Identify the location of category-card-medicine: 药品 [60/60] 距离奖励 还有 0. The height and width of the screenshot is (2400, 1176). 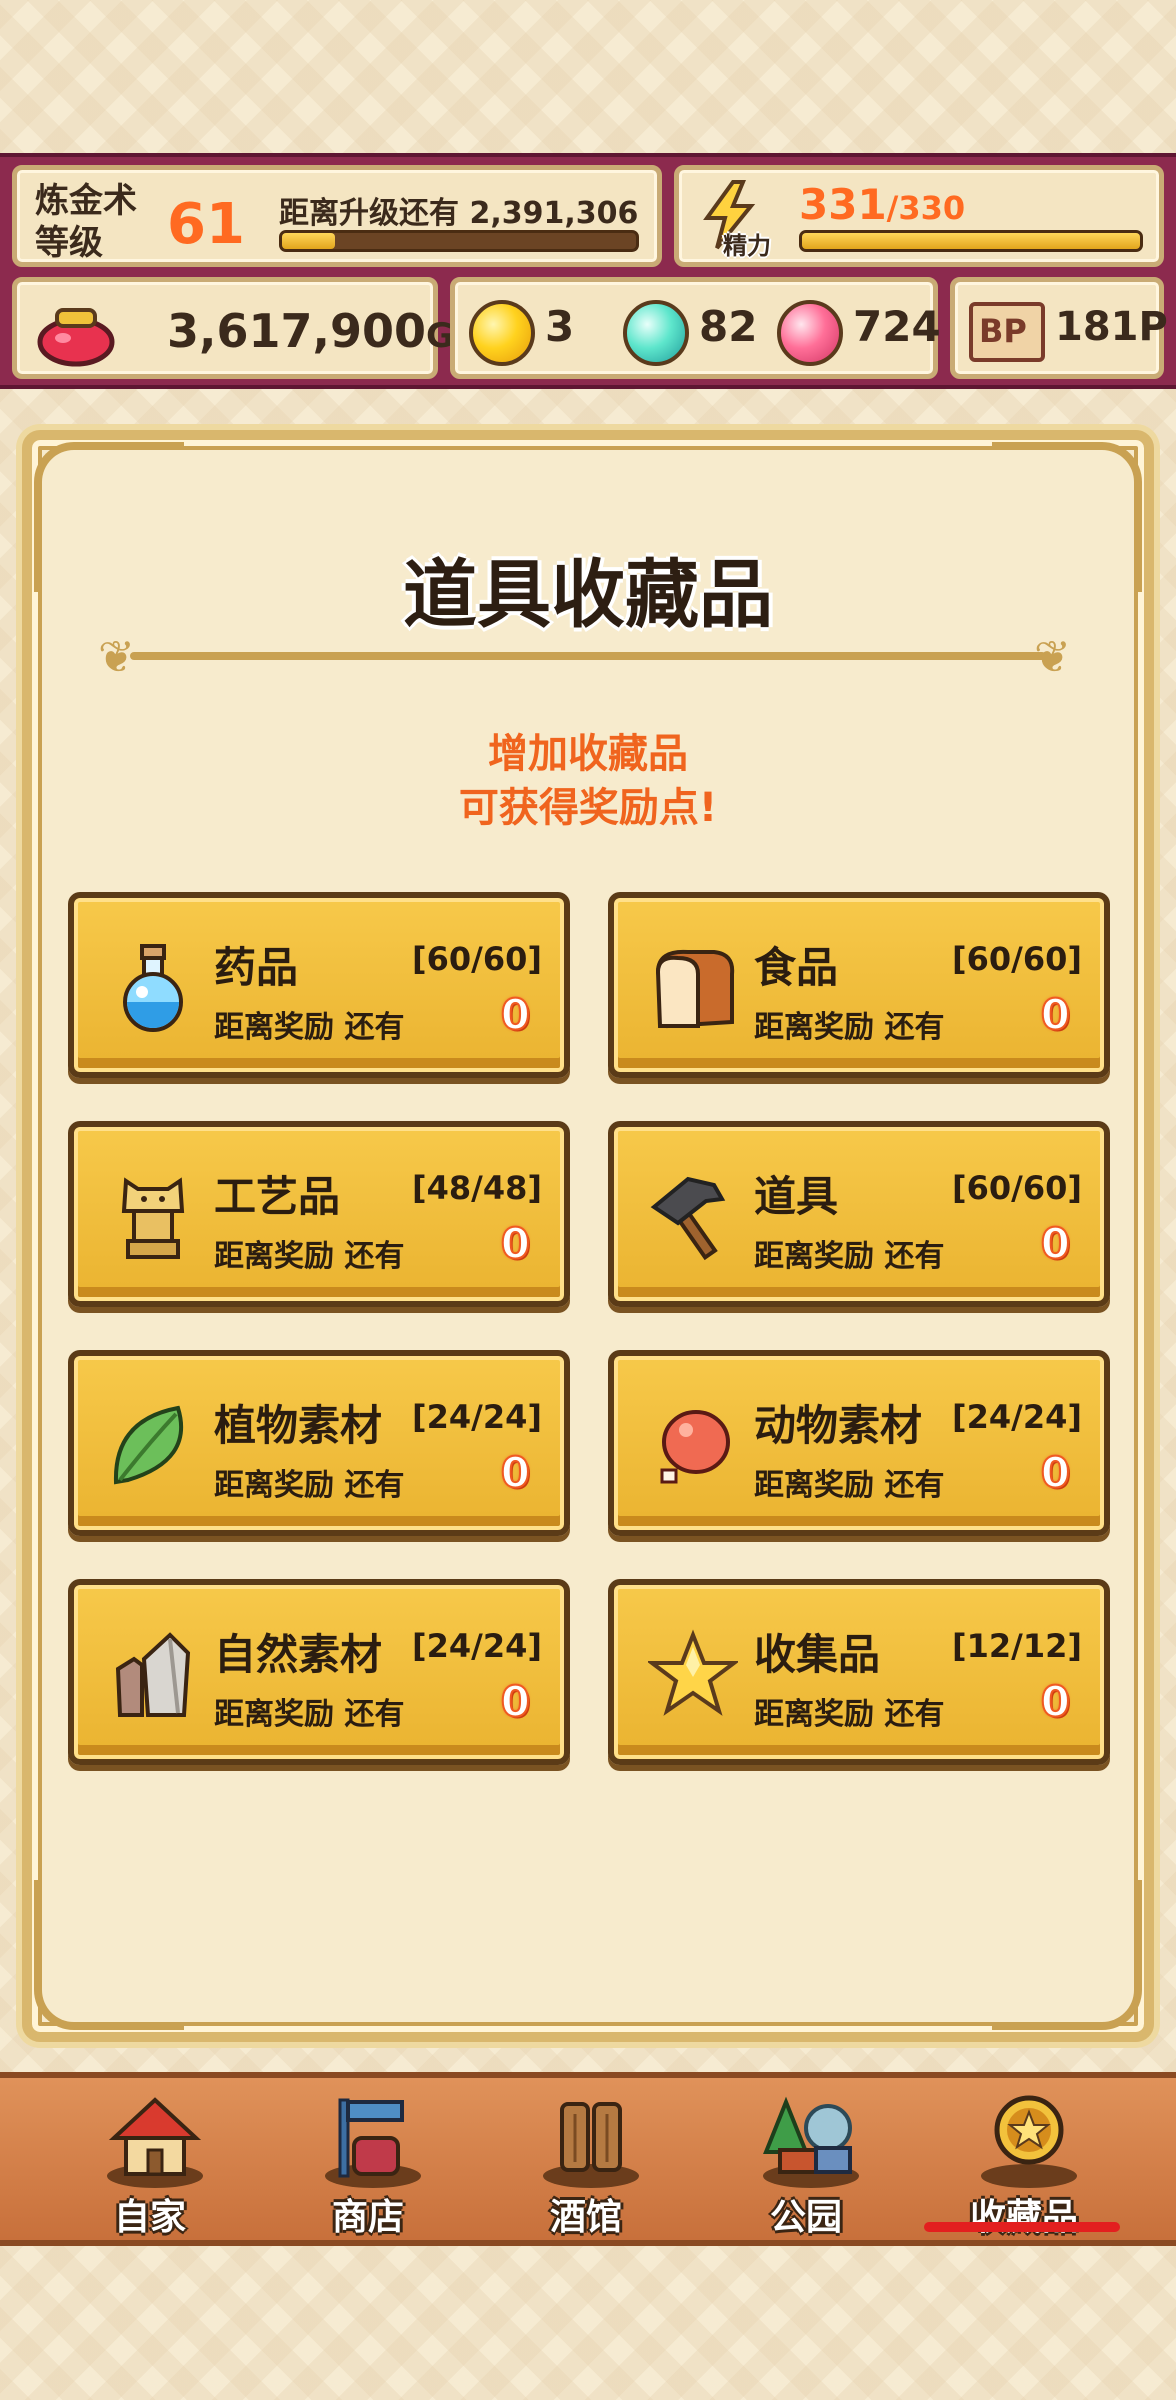
(319, 985).